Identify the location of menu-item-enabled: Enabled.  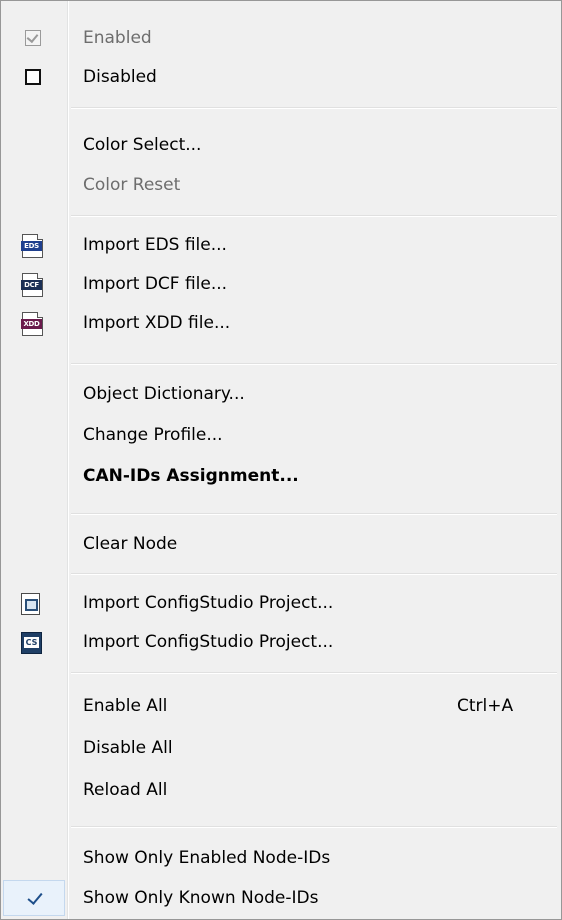
(281, 38).